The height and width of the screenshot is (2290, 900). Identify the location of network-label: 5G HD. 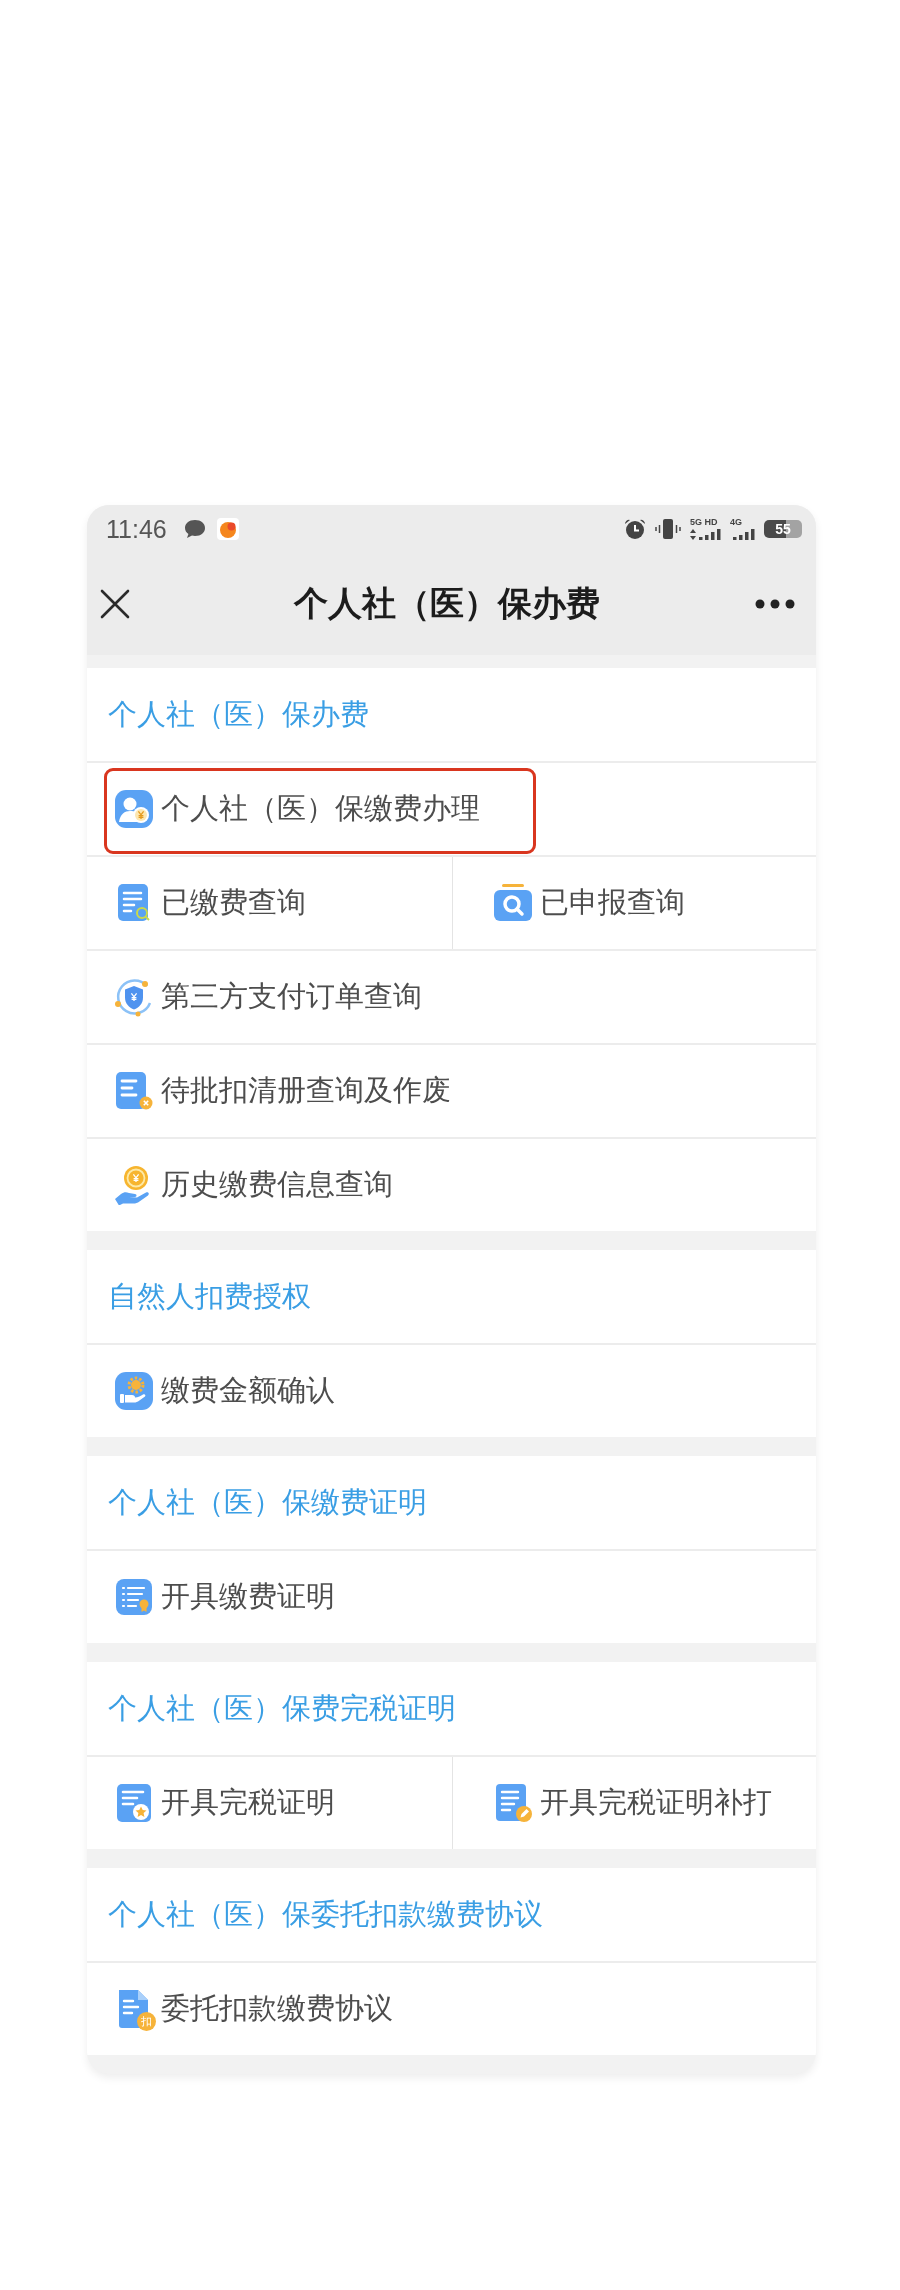
(704, 522).